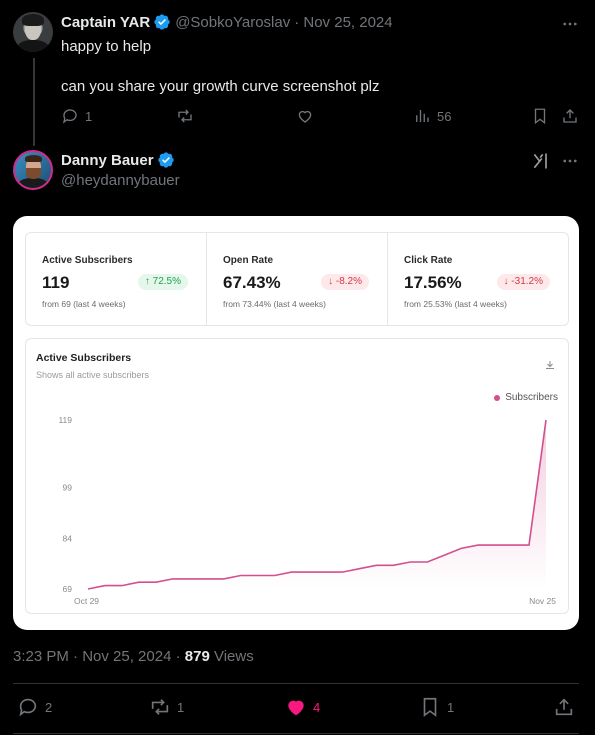 This screenshot has height=735, width=595. What do you see at coordinates (231, 656) in the screenshot?
I see `tweet-views-label: Views` at bounding box center [231, 656].